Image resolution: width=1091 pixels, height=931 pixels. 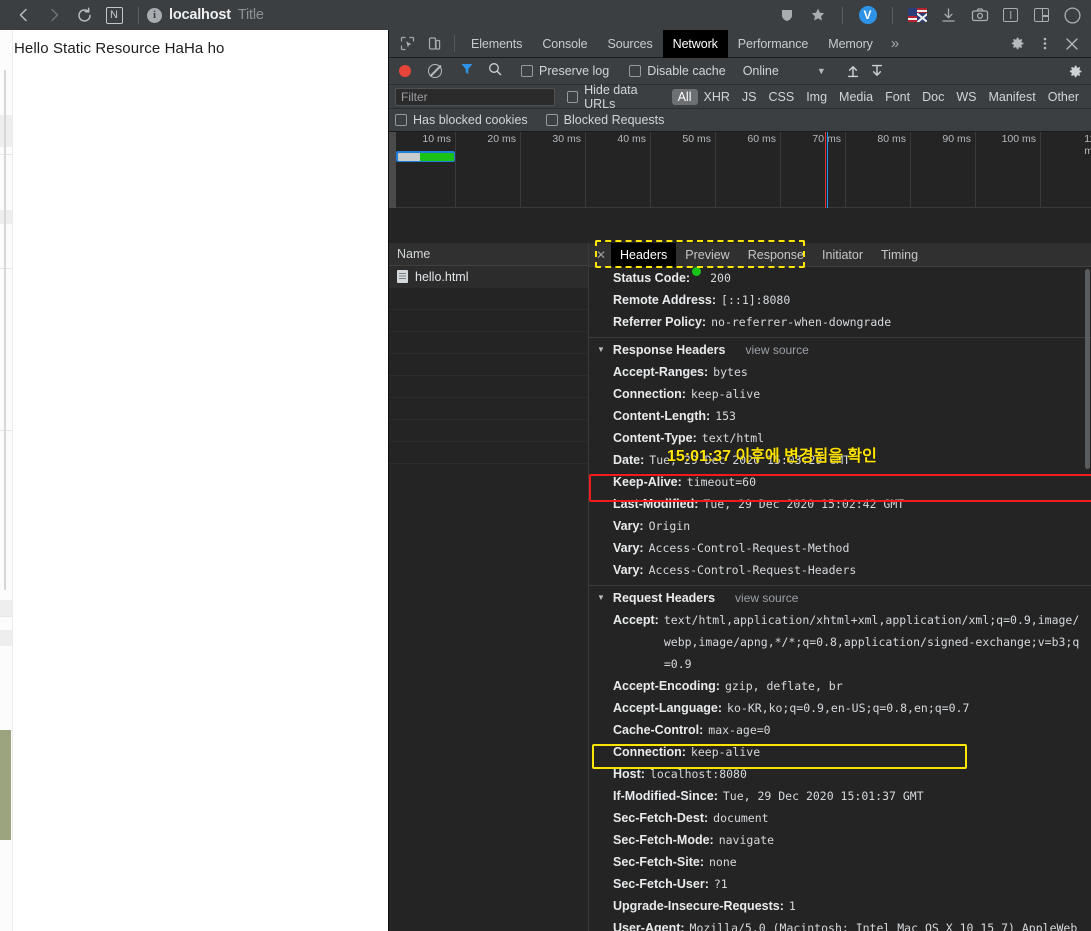 What do you see at coordinates (840, 394) in the screenshot?
I see `header-row-connection-resp: Connection: keep-alive` at bounding box center [840, 394].